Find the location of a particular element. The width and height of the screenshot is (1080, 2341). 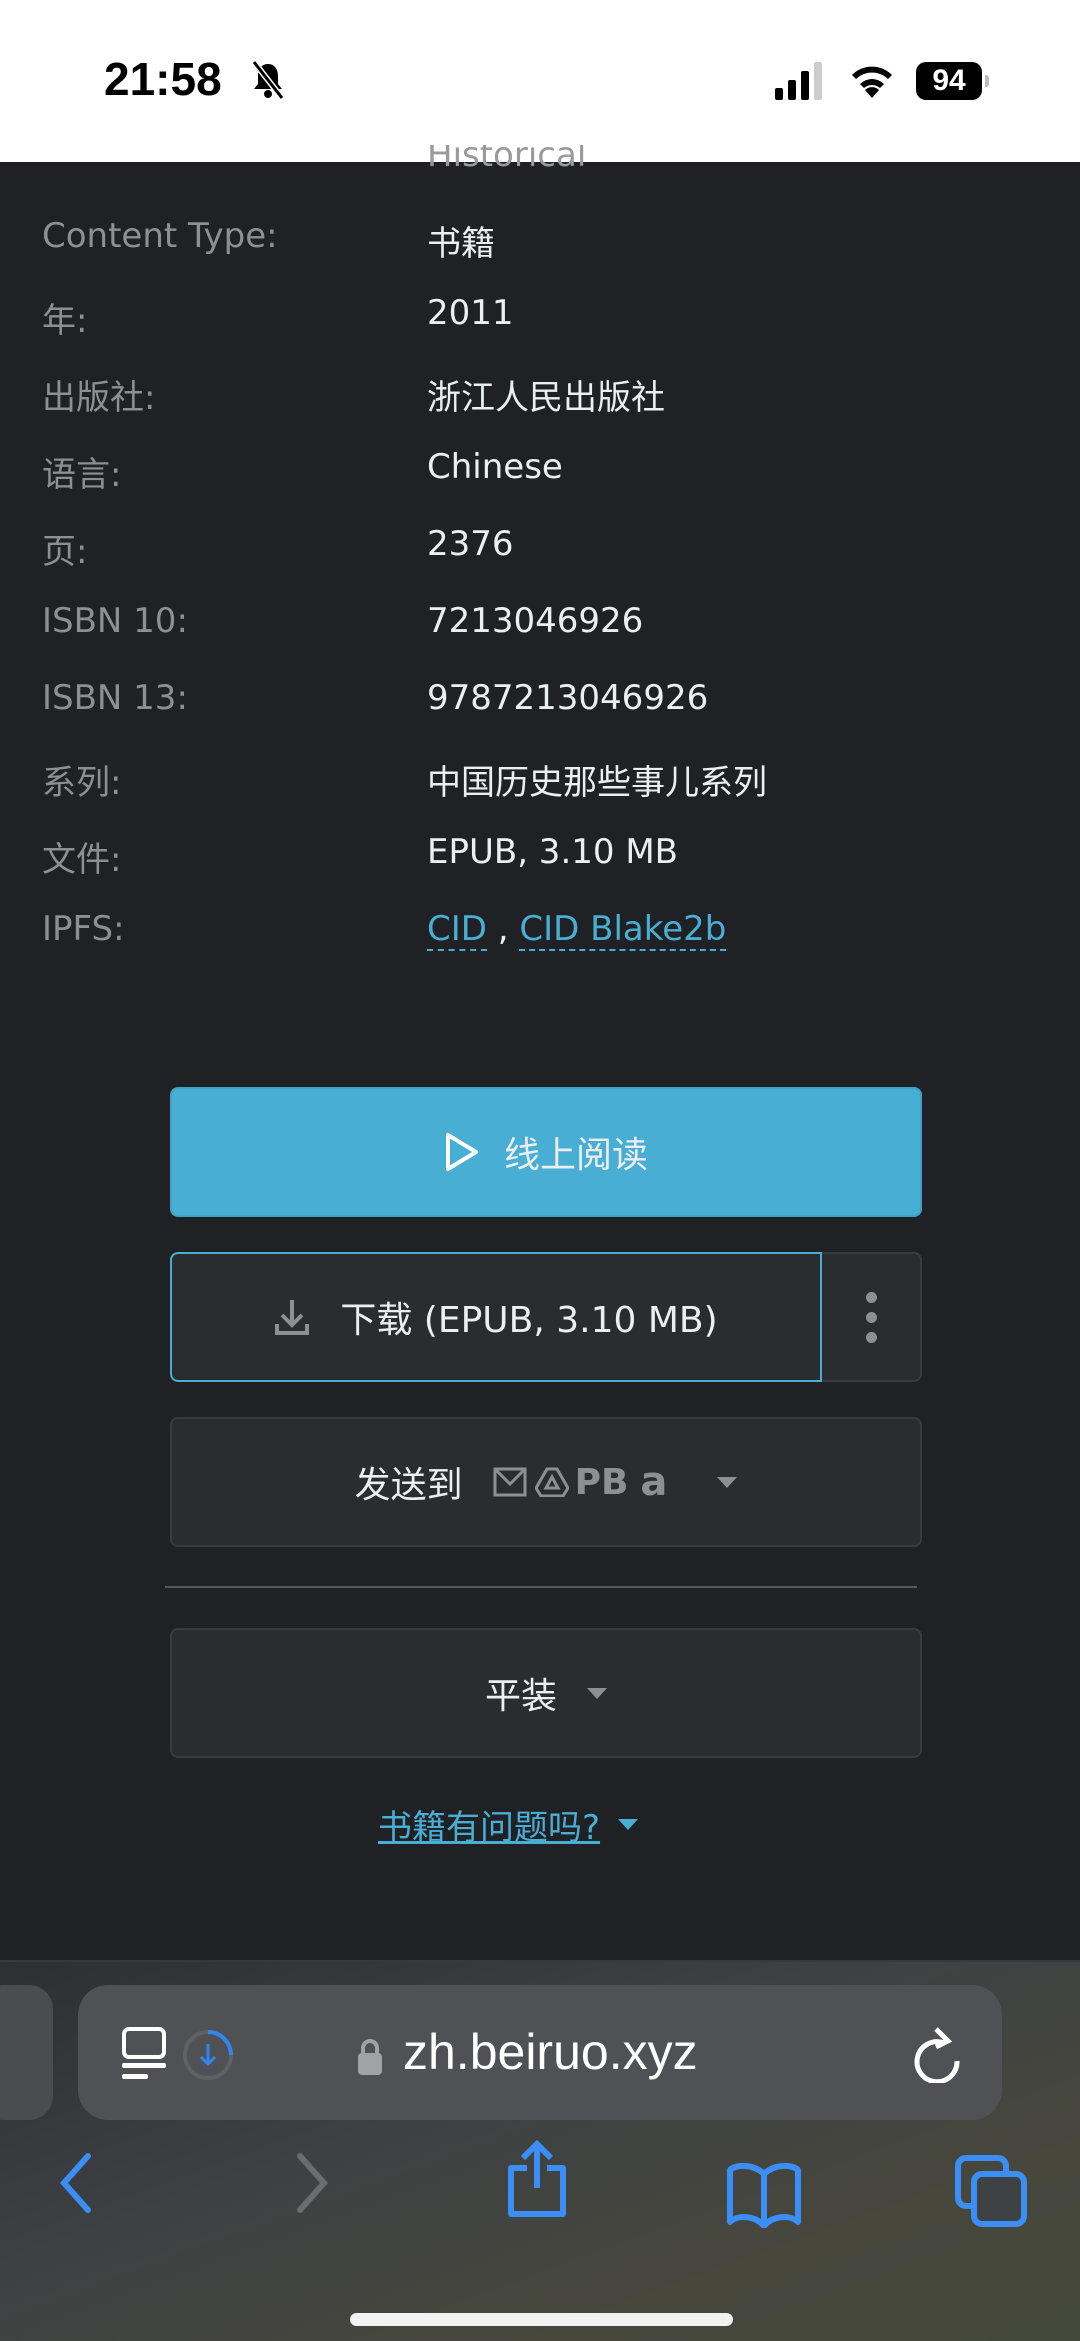

url-text: zh.beiruo.xyz is located at coordinates (550, 2052).